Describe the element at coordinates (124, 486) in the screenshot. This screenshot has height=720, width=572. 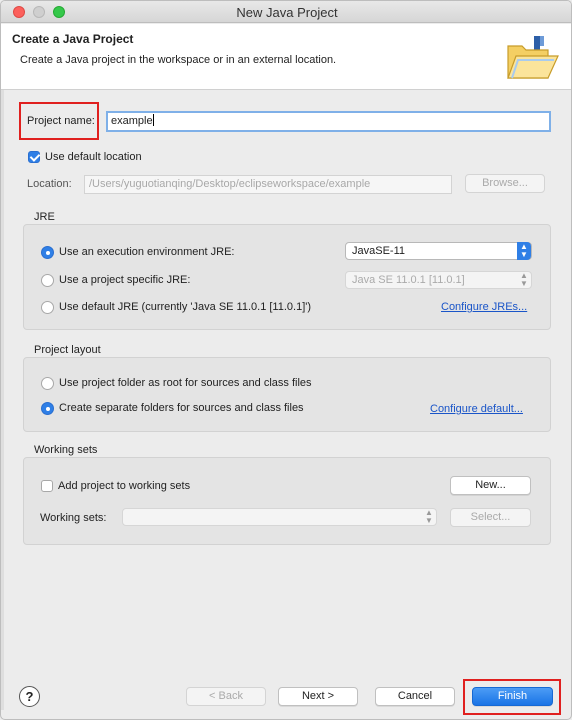
I see `add-to-working-sets-label: Add project to working sets` at that location.